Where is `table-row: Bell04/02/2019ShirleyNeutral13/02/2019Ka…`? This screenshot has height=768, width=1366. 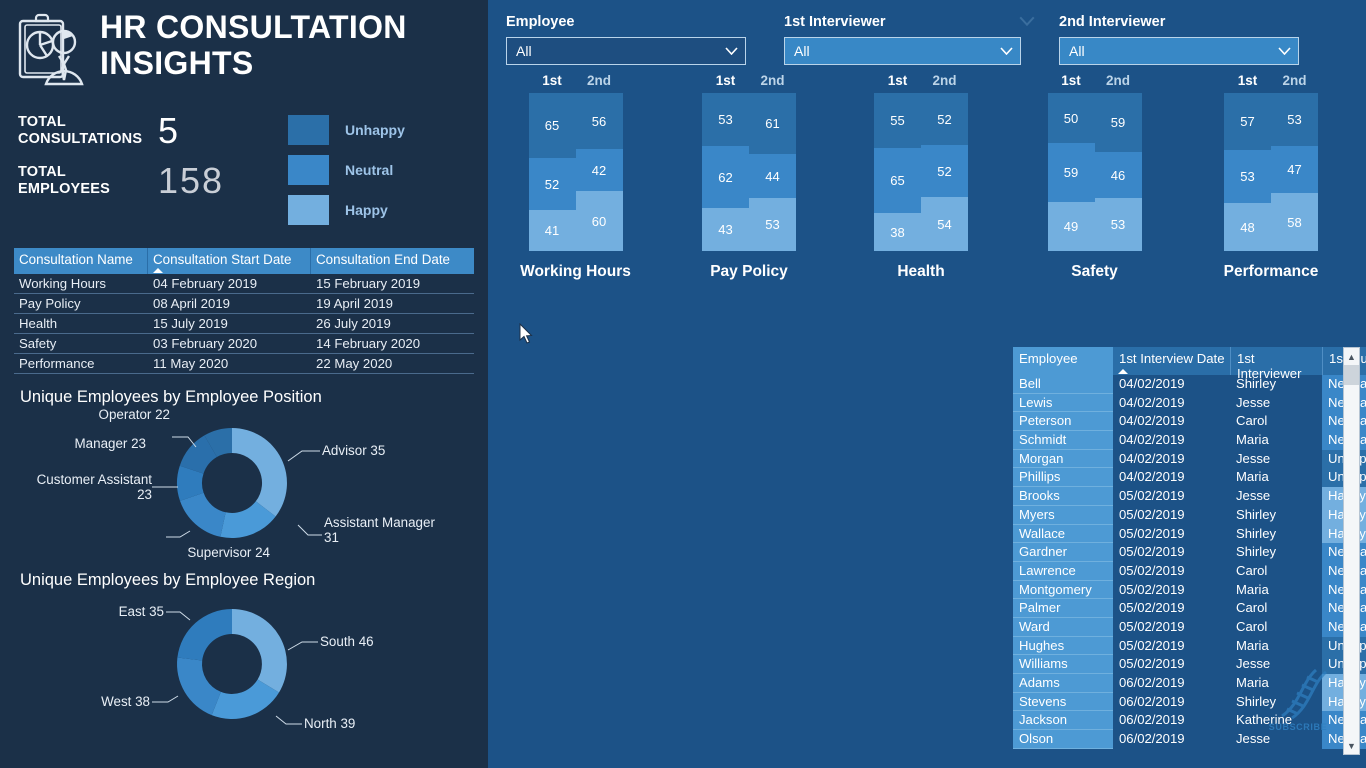 table-row: Bell04/02/2019ShirleyNeutral13/02/2019Ka… is located at coordinates (1189, 384).